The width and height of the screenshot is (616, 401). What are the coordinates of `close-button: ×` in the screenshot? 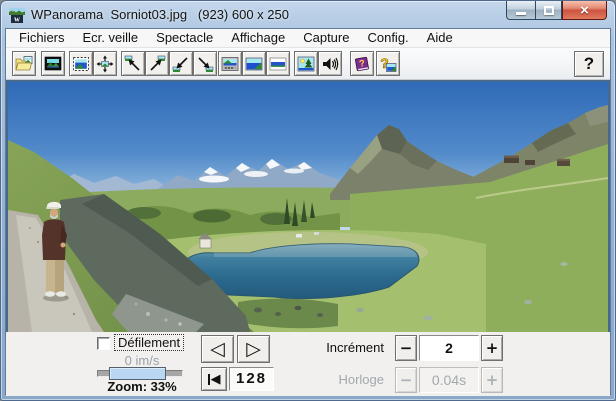 It's located at (584, 10).